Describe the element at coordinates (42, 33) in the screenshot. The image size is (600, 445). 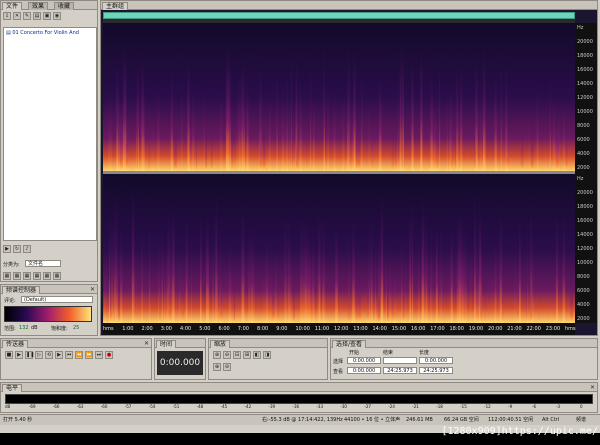
I see `file-item: ▤ 01 Concerto For Violin And` at that location.